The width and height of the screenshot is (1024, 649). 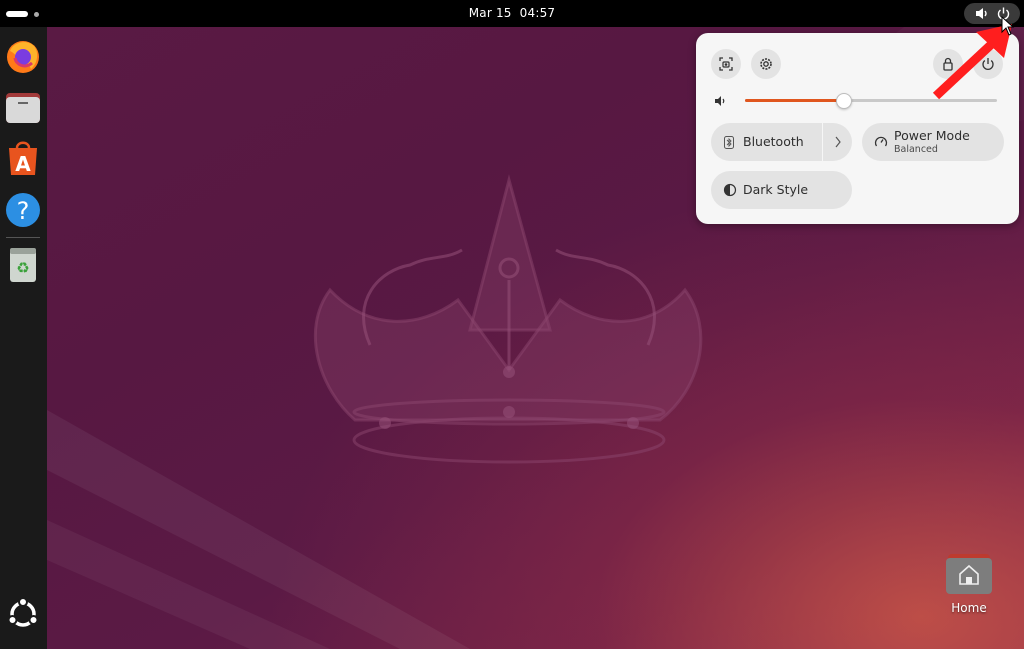 I want to click on bluetooth-icon, so click(x=729, y=142).